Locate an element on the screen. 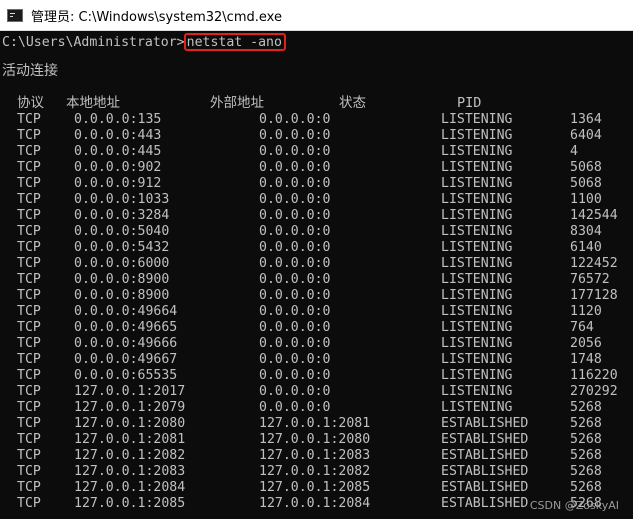 This screenshot has width=633, height=519. row-foreign-address: 127.0.0.1:2083 is located at coordinates (315, 455).